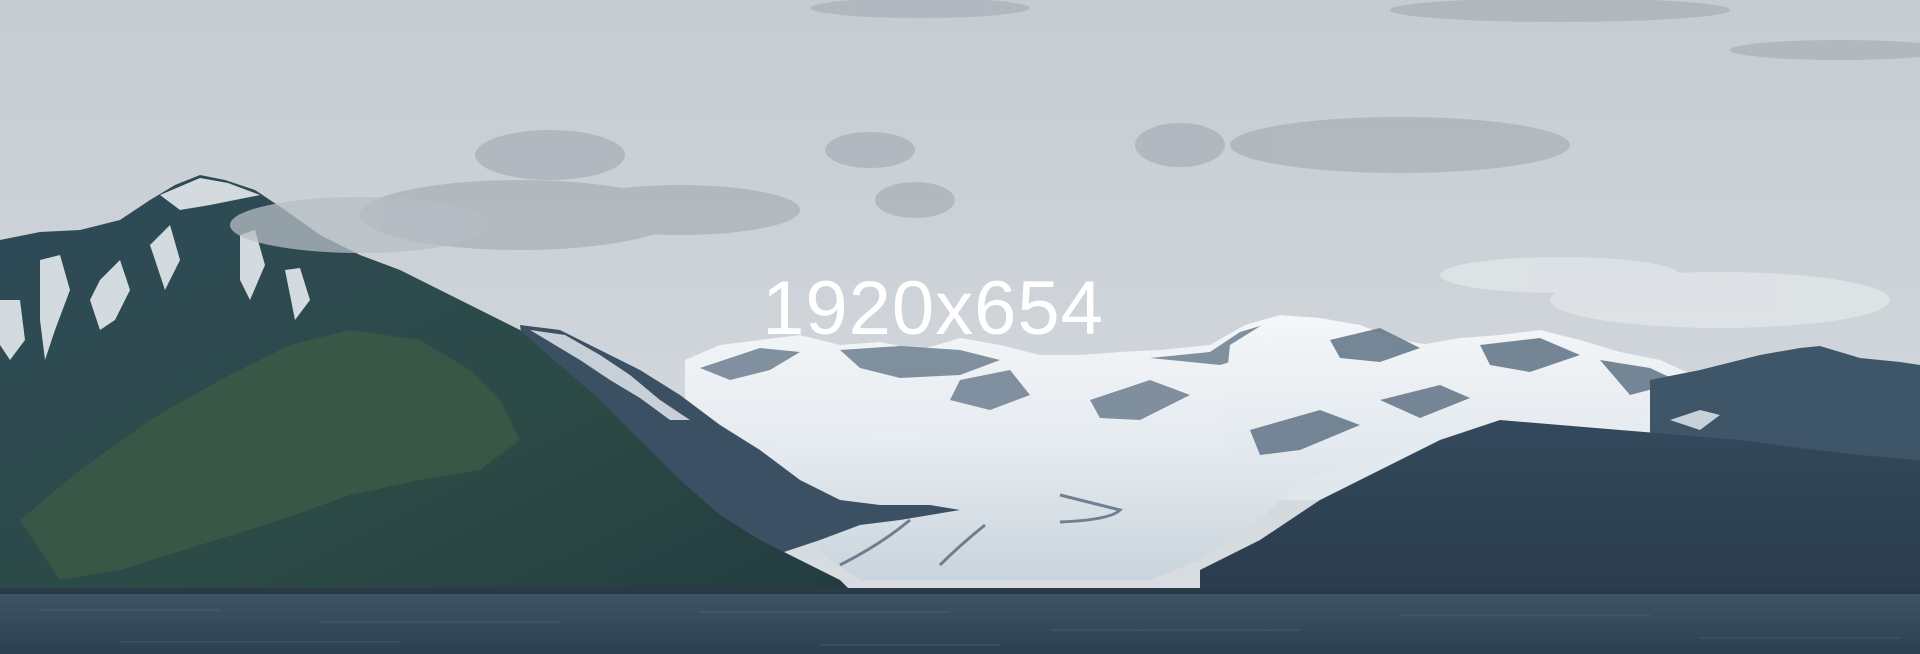 Image resolution: width=1920 pixels, height=654 pixels. What do you see at coordinates (960, 591) in the screenshot?
I see `shoreline` at bounding box center [960, 591].